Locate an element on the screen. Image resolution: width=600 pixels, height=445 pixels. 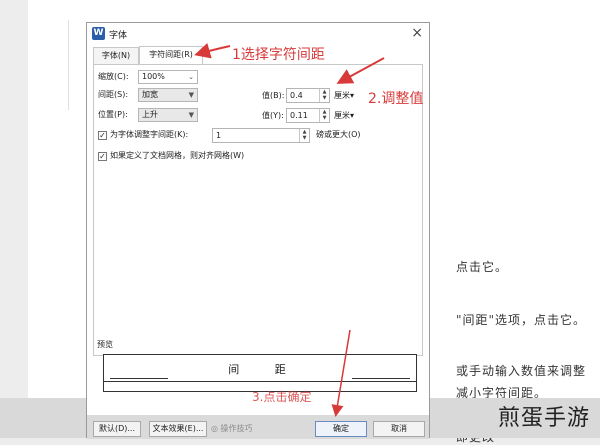
position-amount-value: 0.11 is located at coordinates (299, 115).